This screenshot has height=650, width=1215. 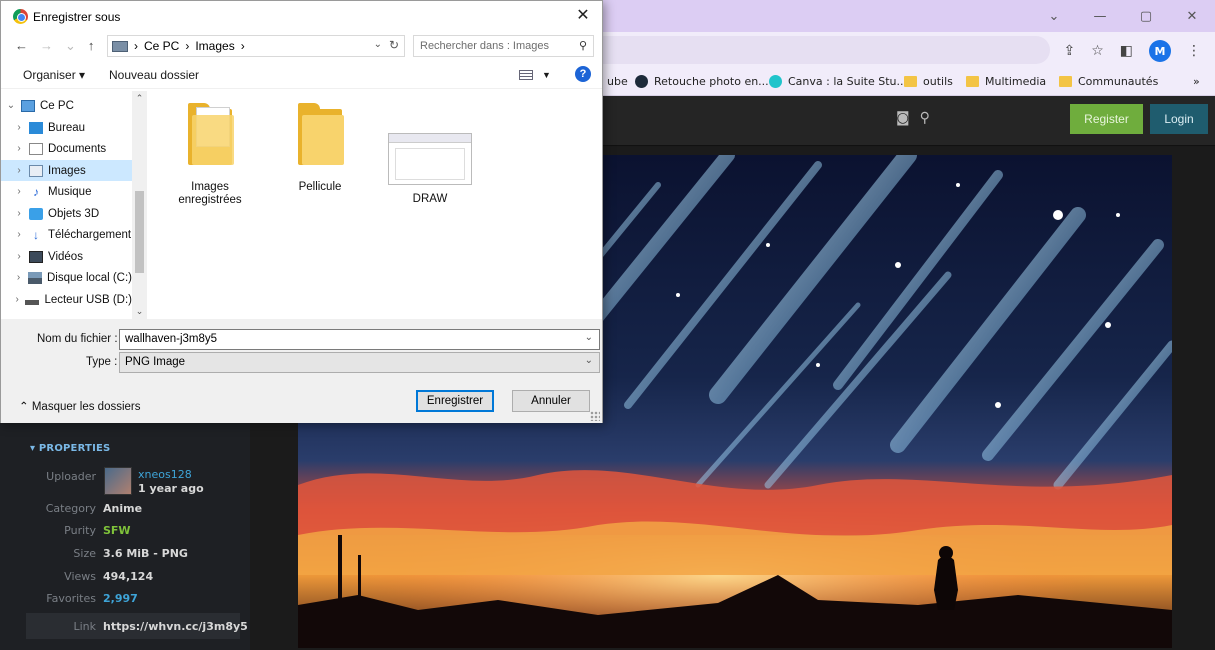 I want to click on uploader-label: Uploader, so click(x=71, y=476).